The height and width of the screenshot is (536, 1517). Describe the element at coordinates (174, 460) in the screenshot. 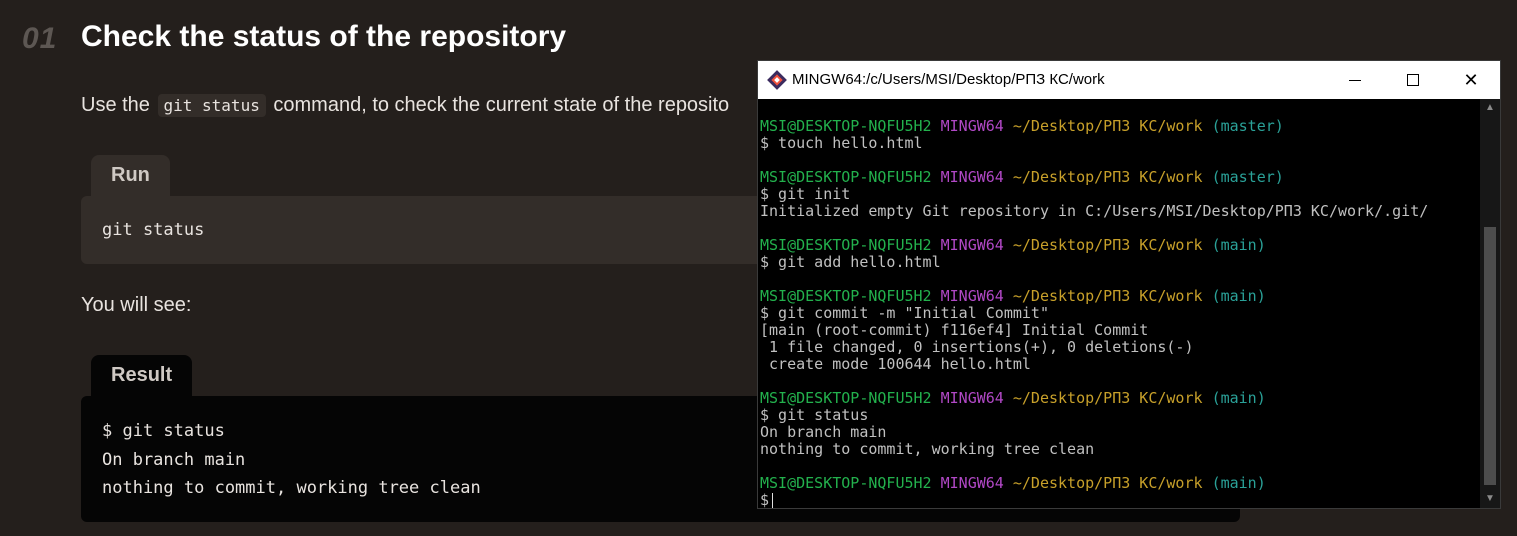

I see `result-line: On branch main` at that location.